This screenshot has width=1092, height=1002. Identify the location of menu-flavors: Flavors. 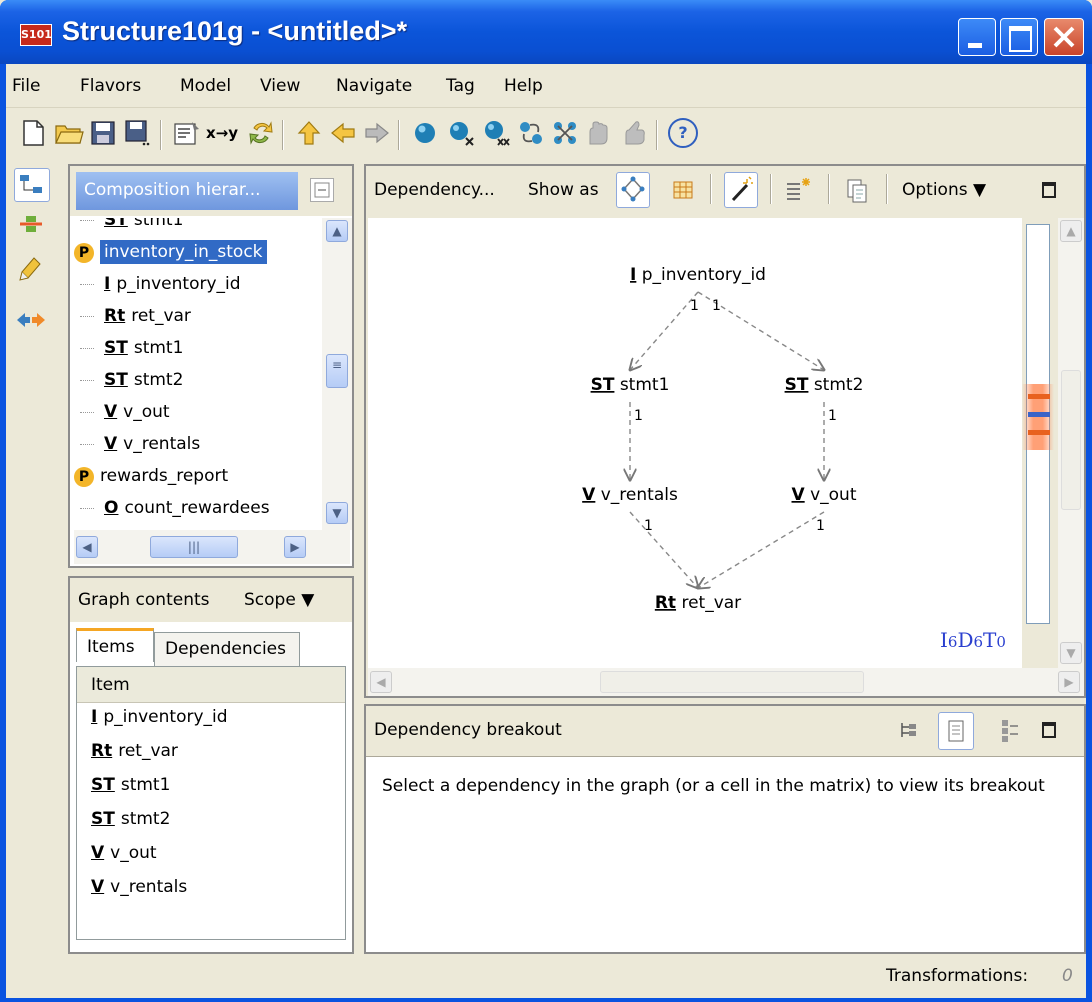
(110, 86).